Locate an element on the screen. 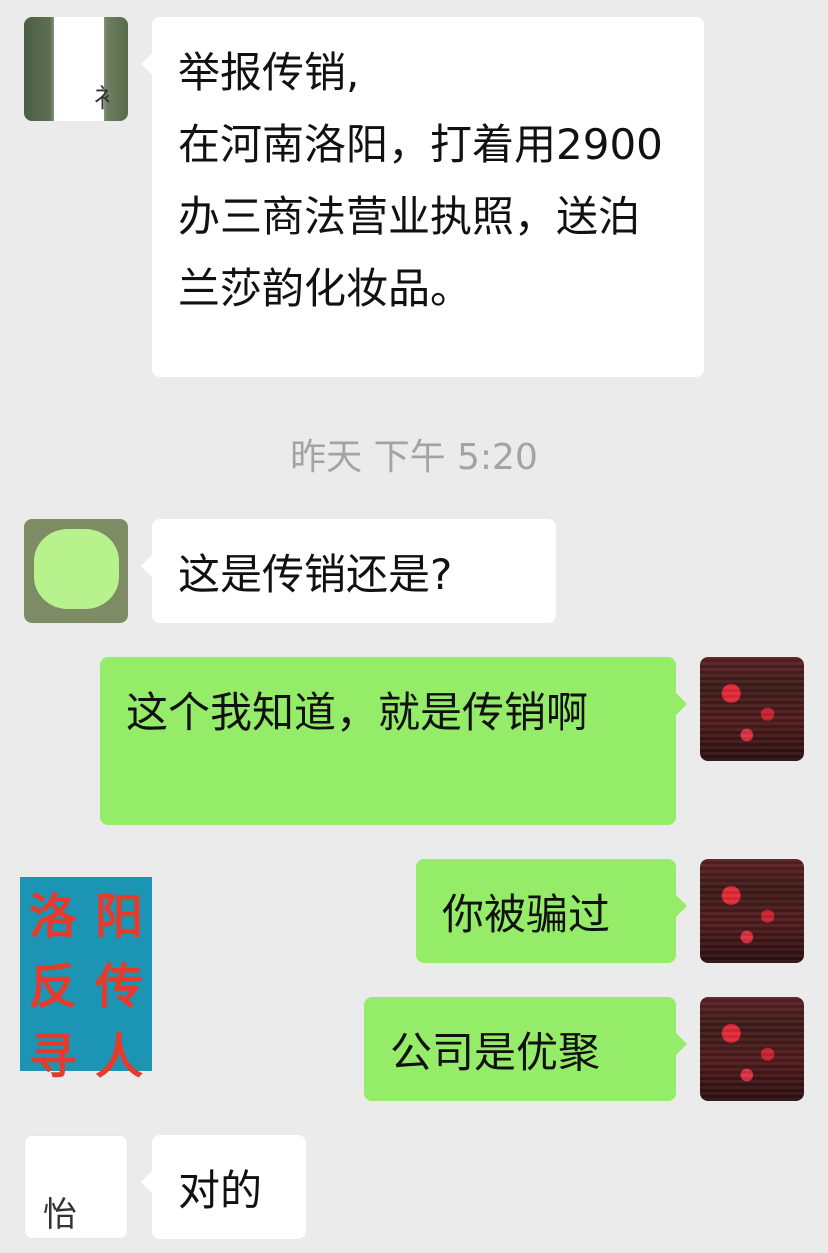 The height and width of the screenshot is (1253, 828). message-bubble-outgoing: 公司是优聚 is located at coordinates (525, 1049).